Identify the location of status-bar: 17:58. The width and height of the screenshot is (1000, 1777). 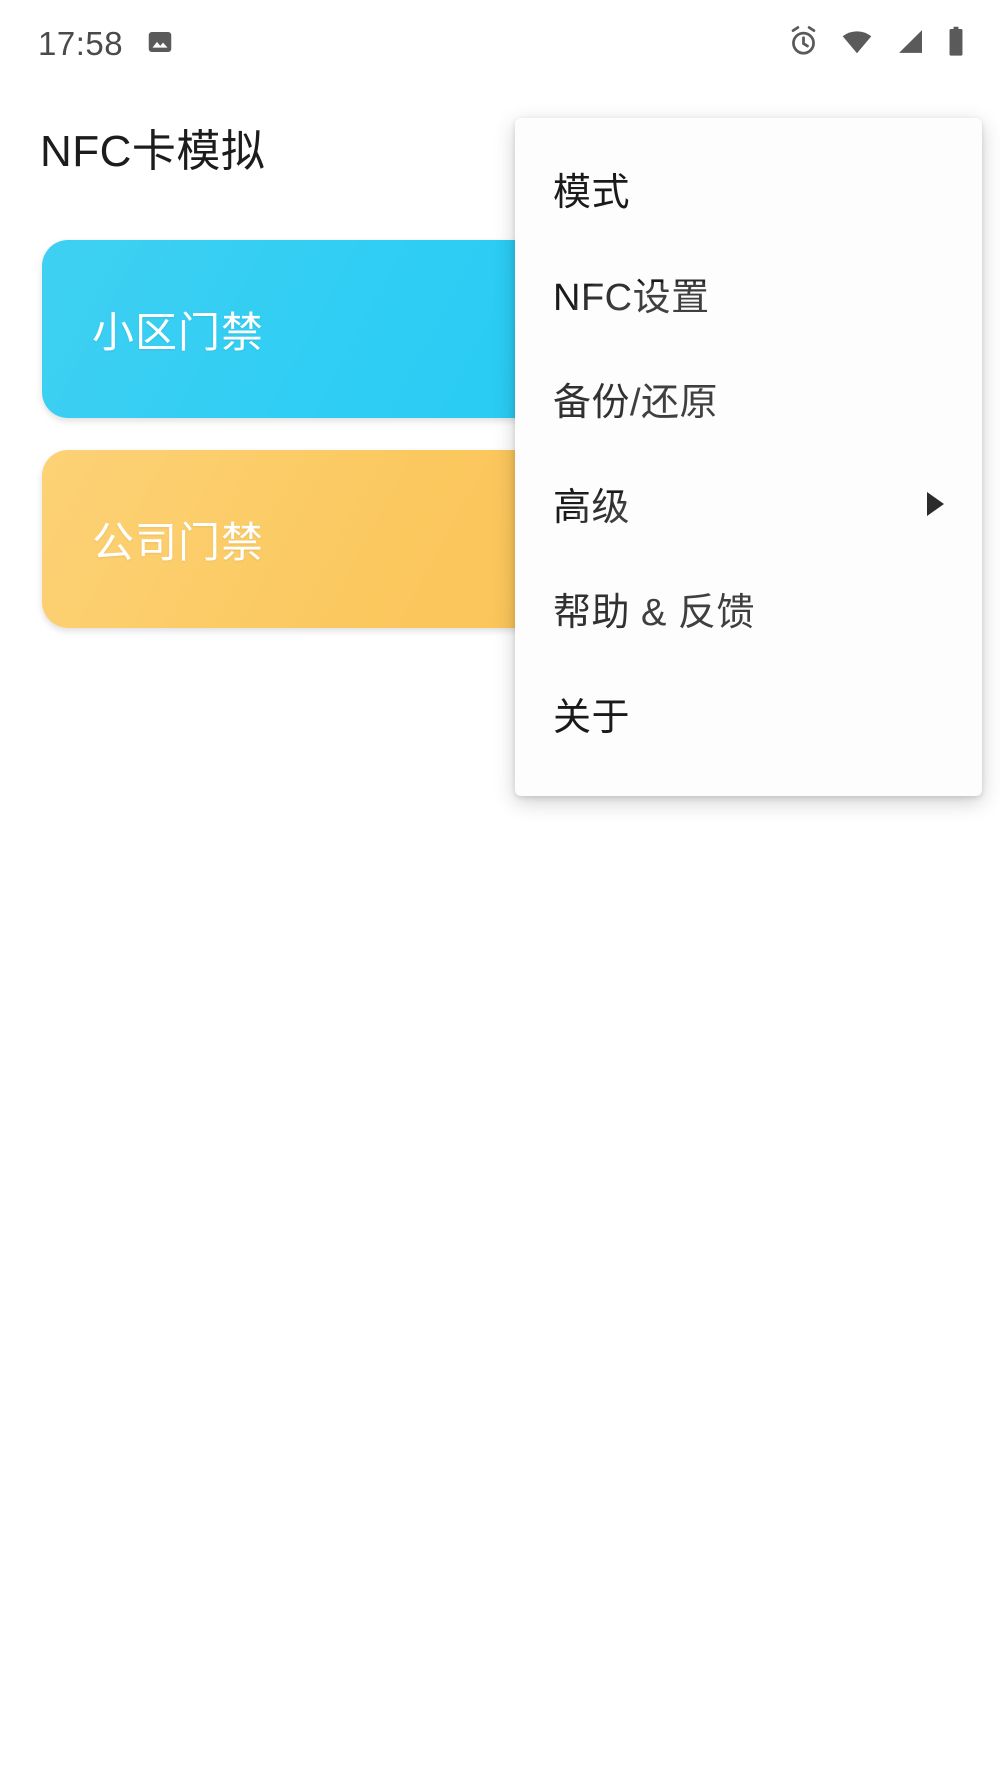
(500, 44).